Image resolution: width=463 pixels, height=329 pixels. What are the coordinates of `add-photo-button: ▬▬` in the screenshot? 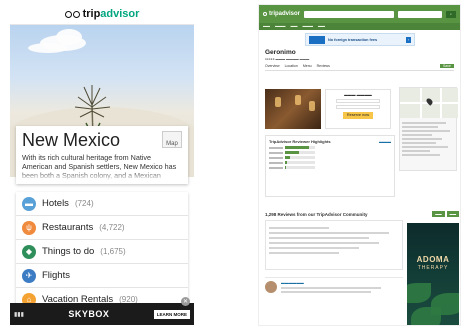 It's located at (452, 214).